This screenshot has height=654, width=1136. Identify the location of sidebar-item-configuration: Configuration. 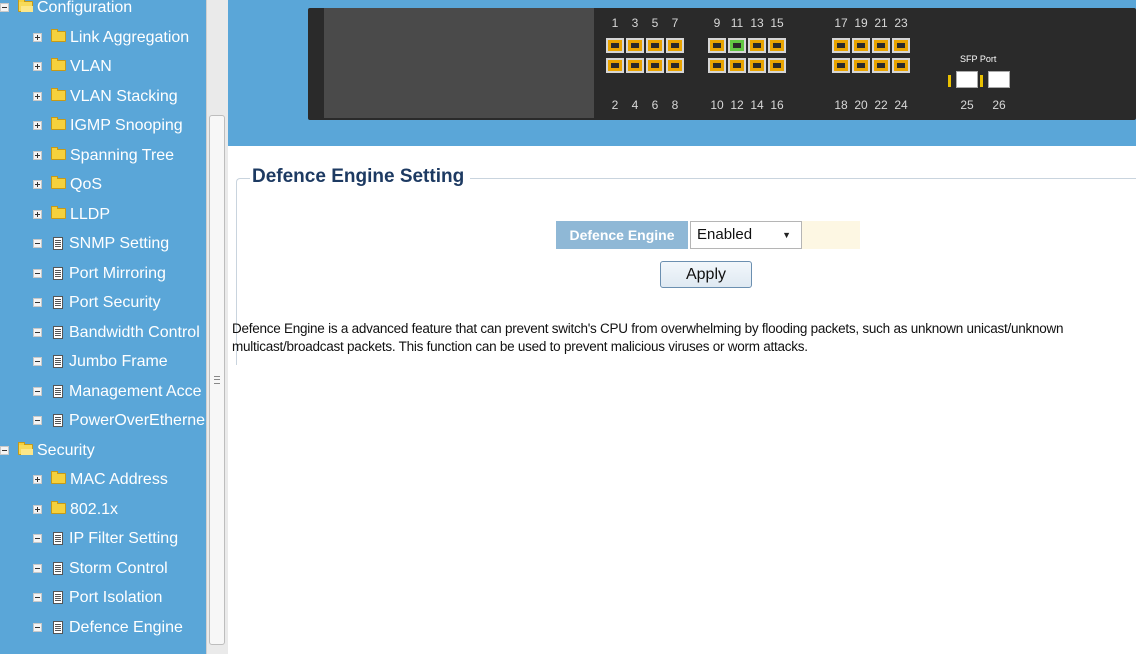
(103, 11).